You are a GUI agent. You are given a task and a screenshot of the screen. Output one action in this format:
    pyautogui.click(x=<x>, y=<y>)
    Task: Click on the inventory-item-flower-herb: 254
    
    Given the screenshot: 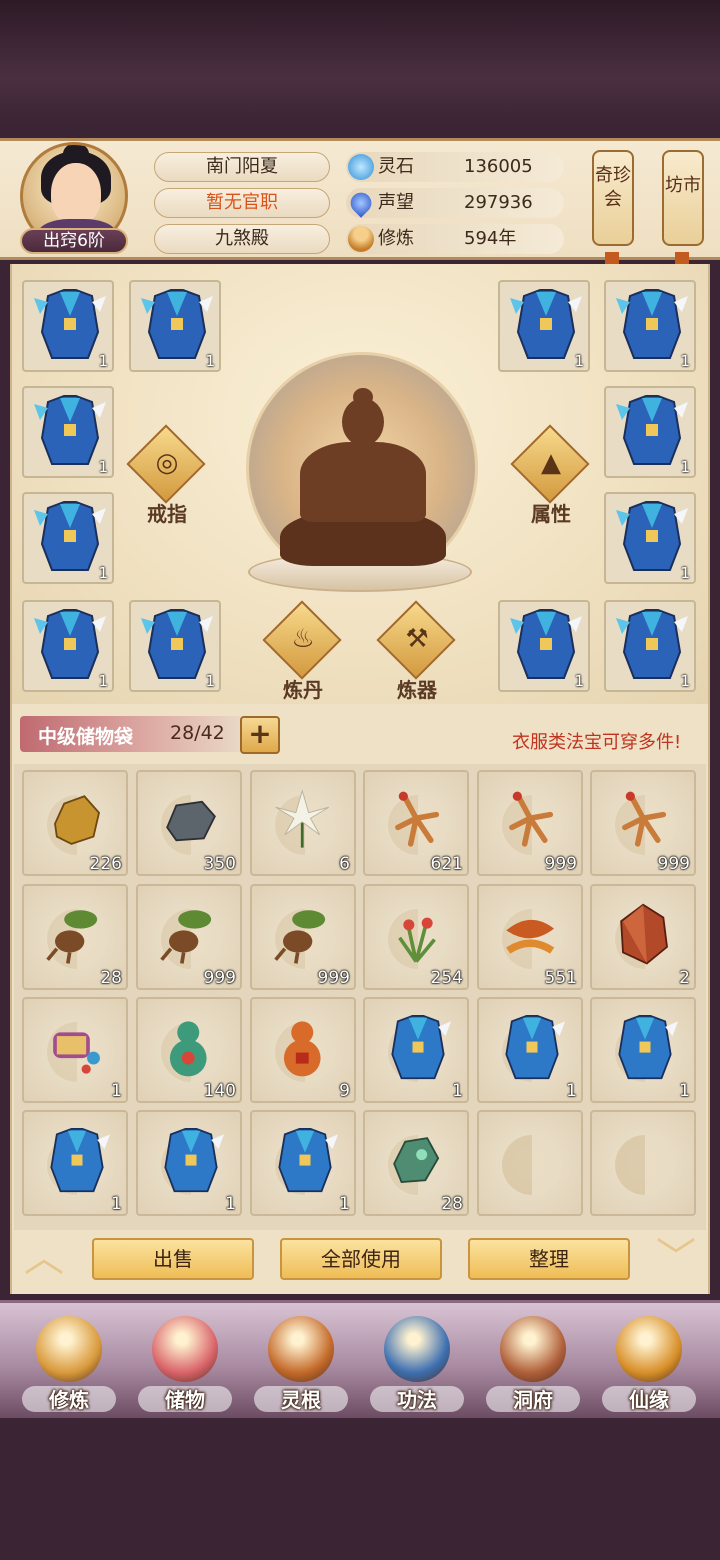 What is the action you would take?
    pyautogui.click(x=416, y=937)
    